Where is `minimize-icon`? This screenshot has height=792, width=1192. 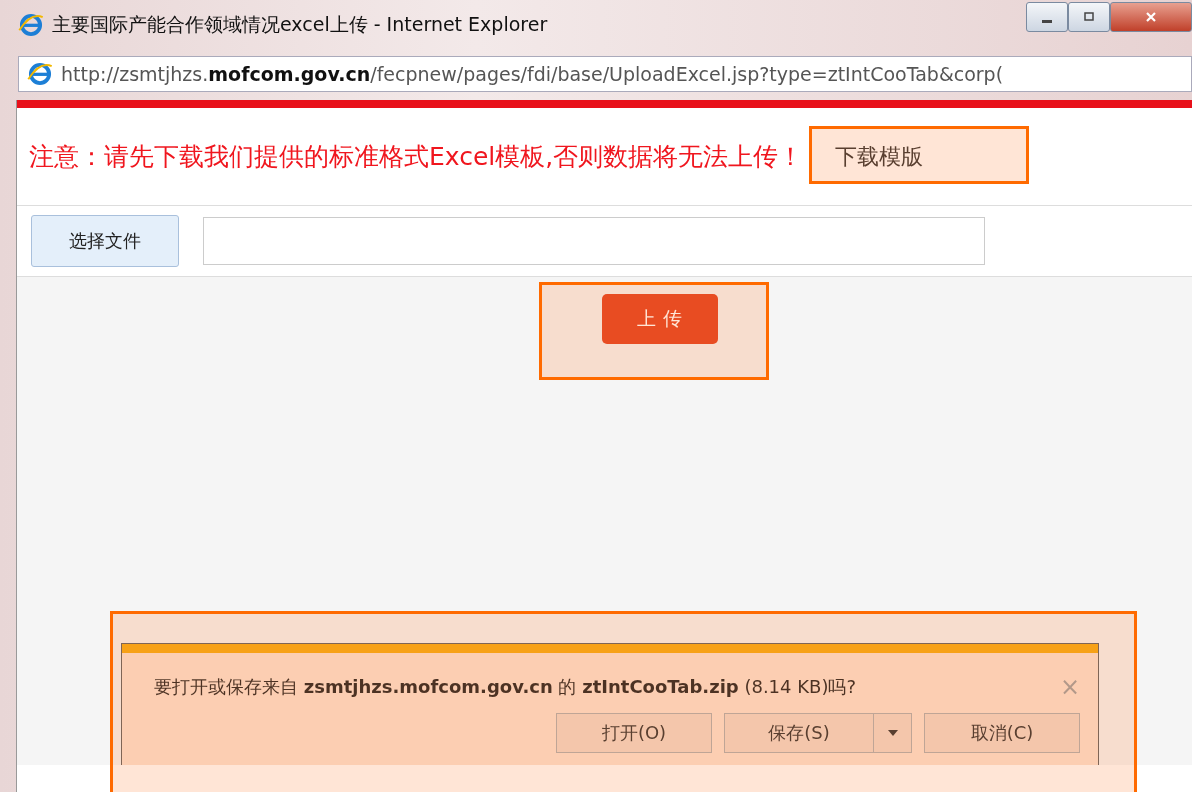
minimize-icon is located at coordinates (1047, 21).